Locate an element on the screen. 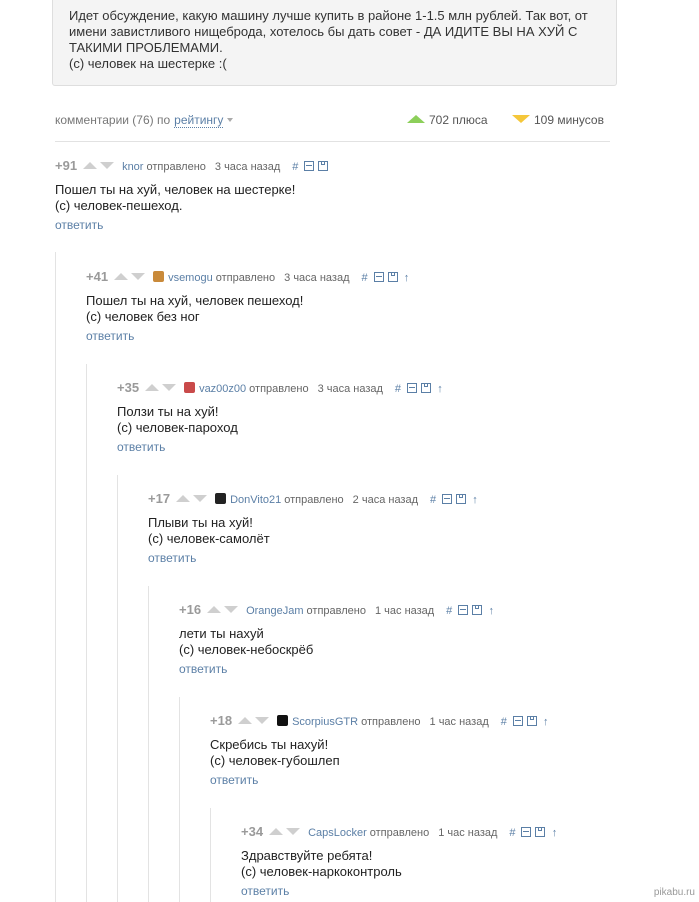  comment-author-link: vaz00z00 is located at coordinates (222, 389).